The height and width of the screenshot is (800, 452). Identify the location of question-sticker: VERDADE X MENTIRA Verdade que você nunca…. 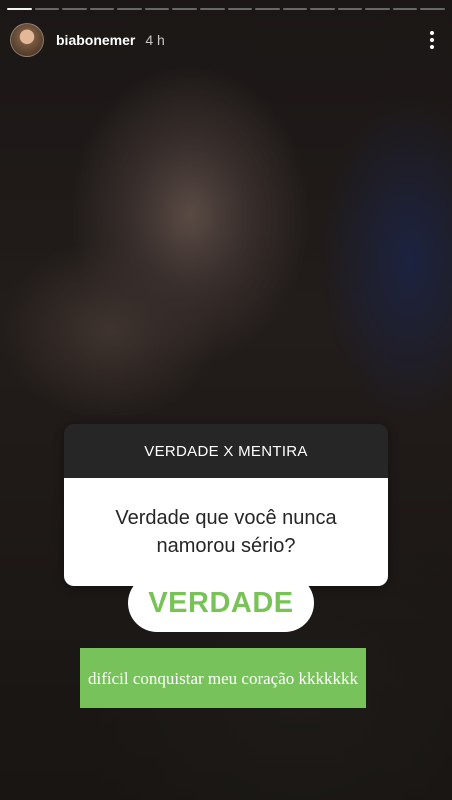
(226, 505).